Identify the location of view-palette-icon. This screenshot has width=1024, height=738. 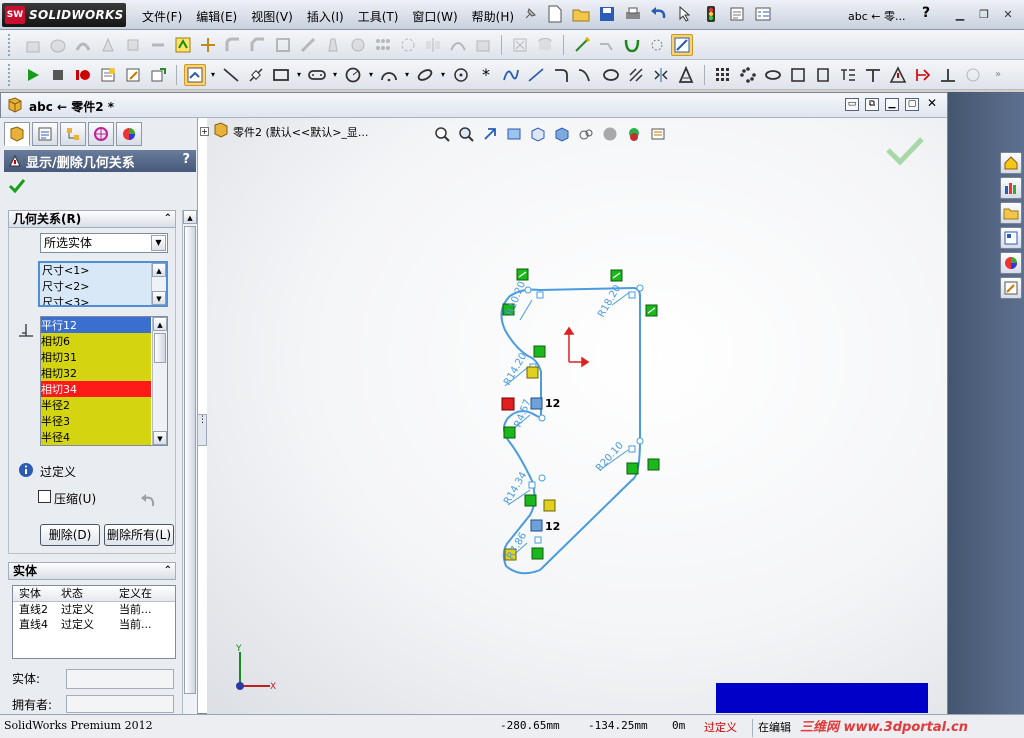
(1011, 238).